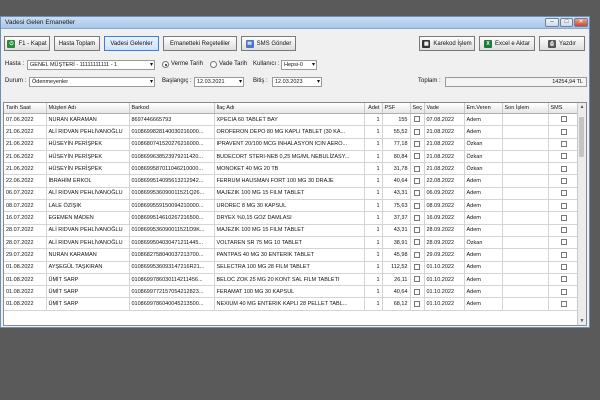 This screenshot has width=600, height=400. Describe the element at coordinates (444, 280) in the screenshot. I see `cell-due: 01.10.2022` at that location.